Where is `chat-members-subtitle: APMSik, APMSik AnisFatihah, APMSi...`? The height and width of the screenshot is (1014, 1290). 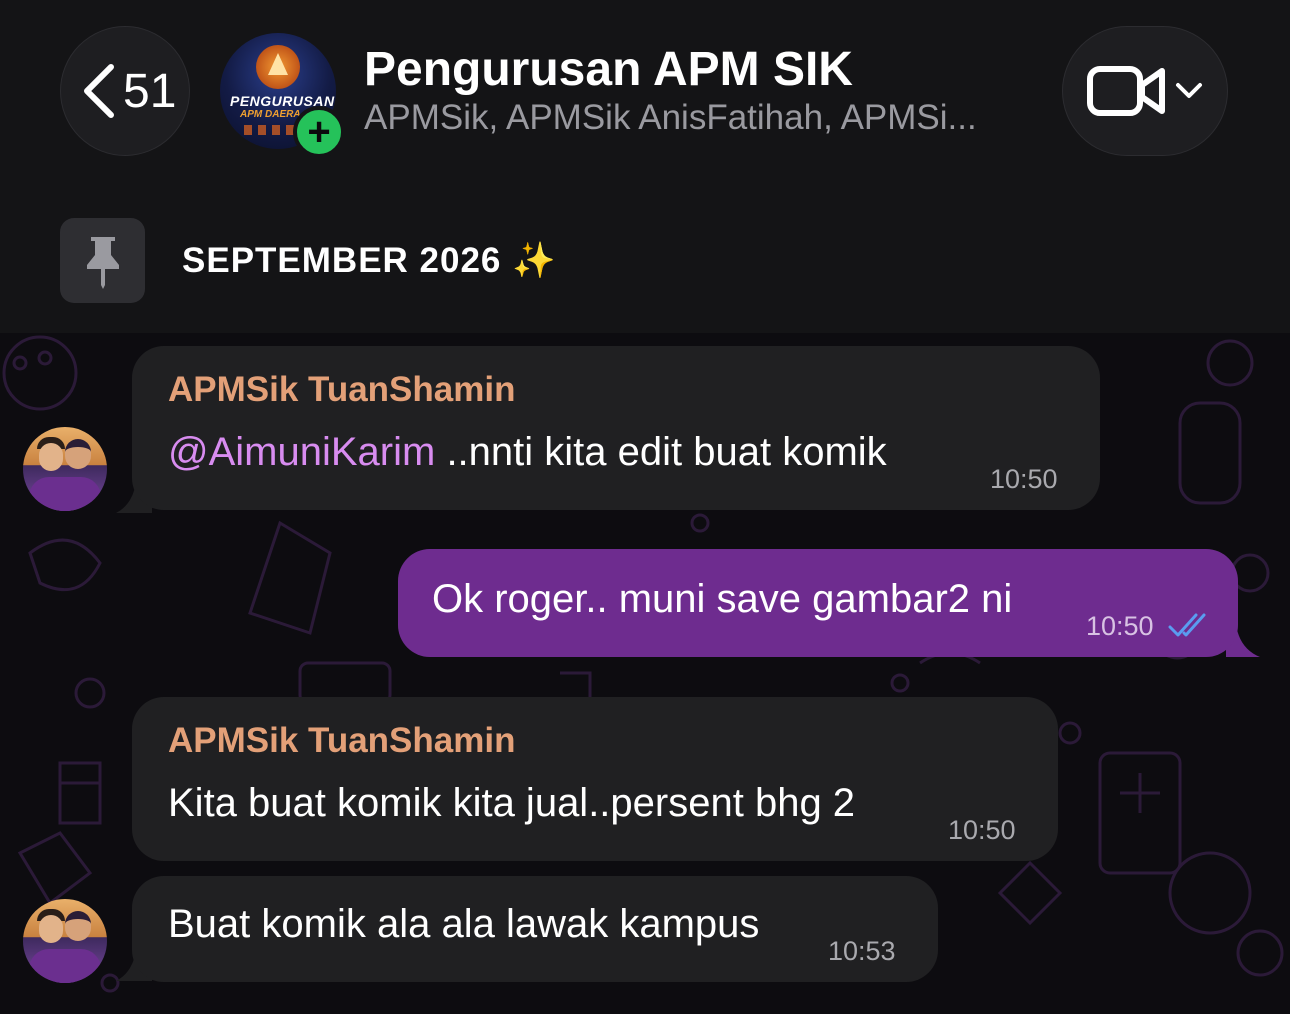
chat-members-subtitle: APMSik, APMSik AnisFatihah, APMSi... is located at coordinates (670, 118).